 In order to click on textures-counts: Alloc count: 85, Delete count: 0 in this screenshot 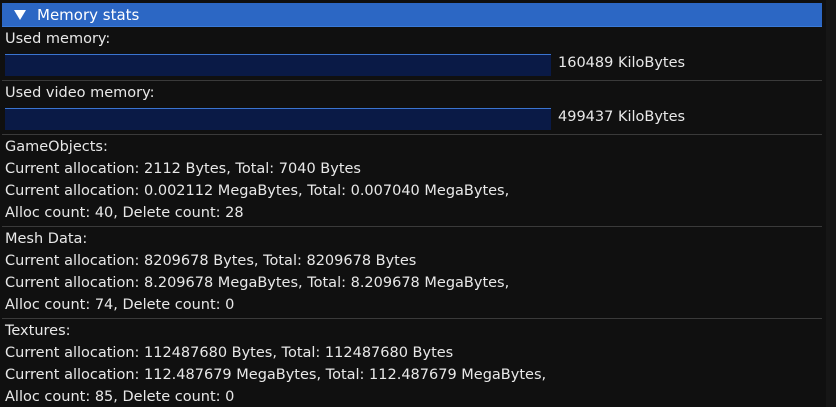, I will do `click(120, 397)`.